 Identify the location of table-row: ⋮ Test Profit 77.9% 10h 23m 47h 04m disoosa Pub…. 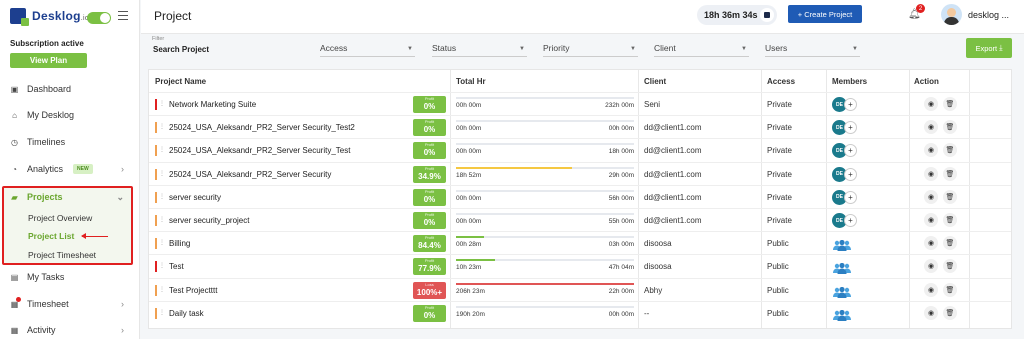
(580, 265).